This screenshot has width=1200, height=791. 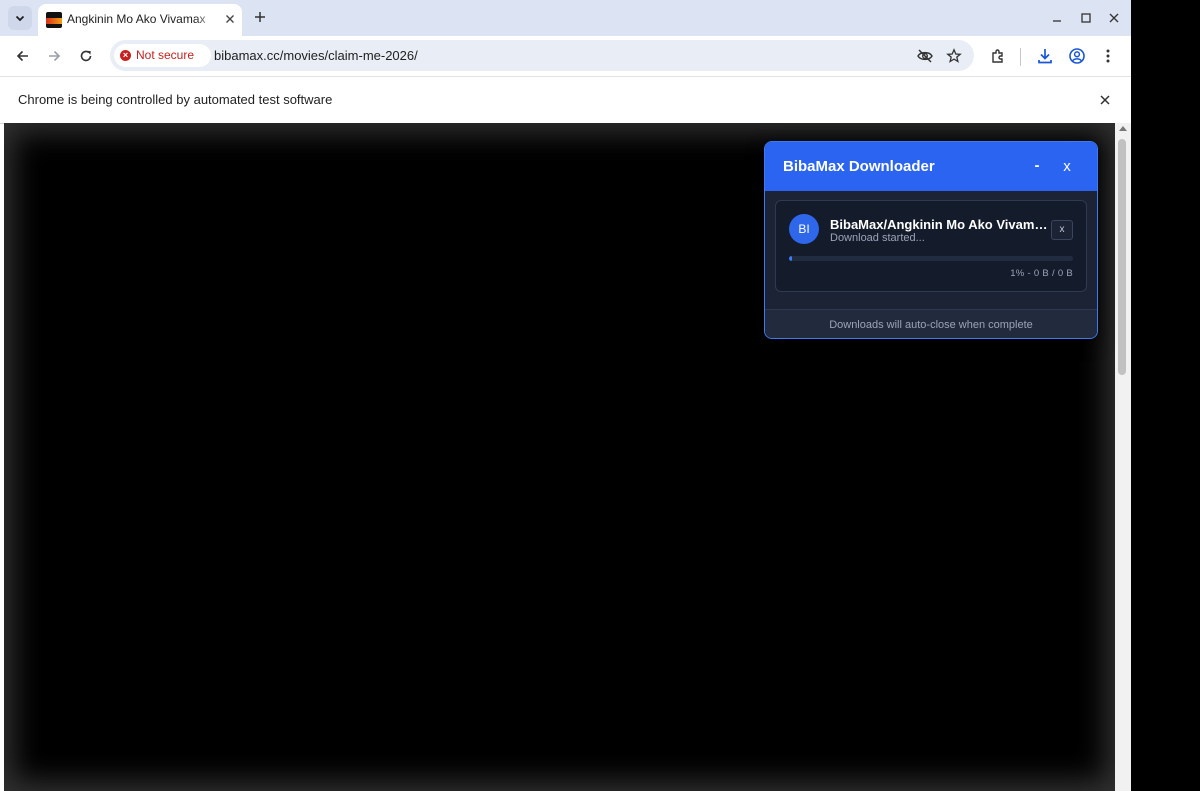 I want to click on download-cancel-button: x, so click(x=1062, y=230).